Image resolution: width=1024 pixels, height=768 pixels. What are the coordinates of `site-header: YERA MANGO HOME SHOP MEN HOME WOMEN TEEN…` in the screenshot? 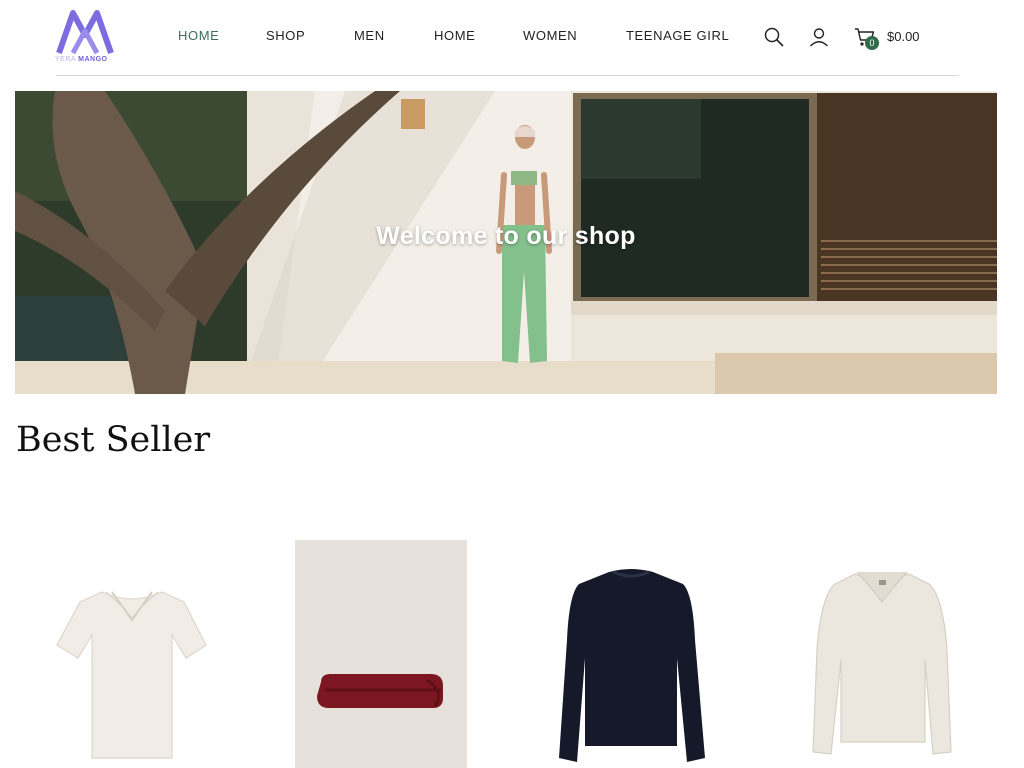 It's located at (512, 38).